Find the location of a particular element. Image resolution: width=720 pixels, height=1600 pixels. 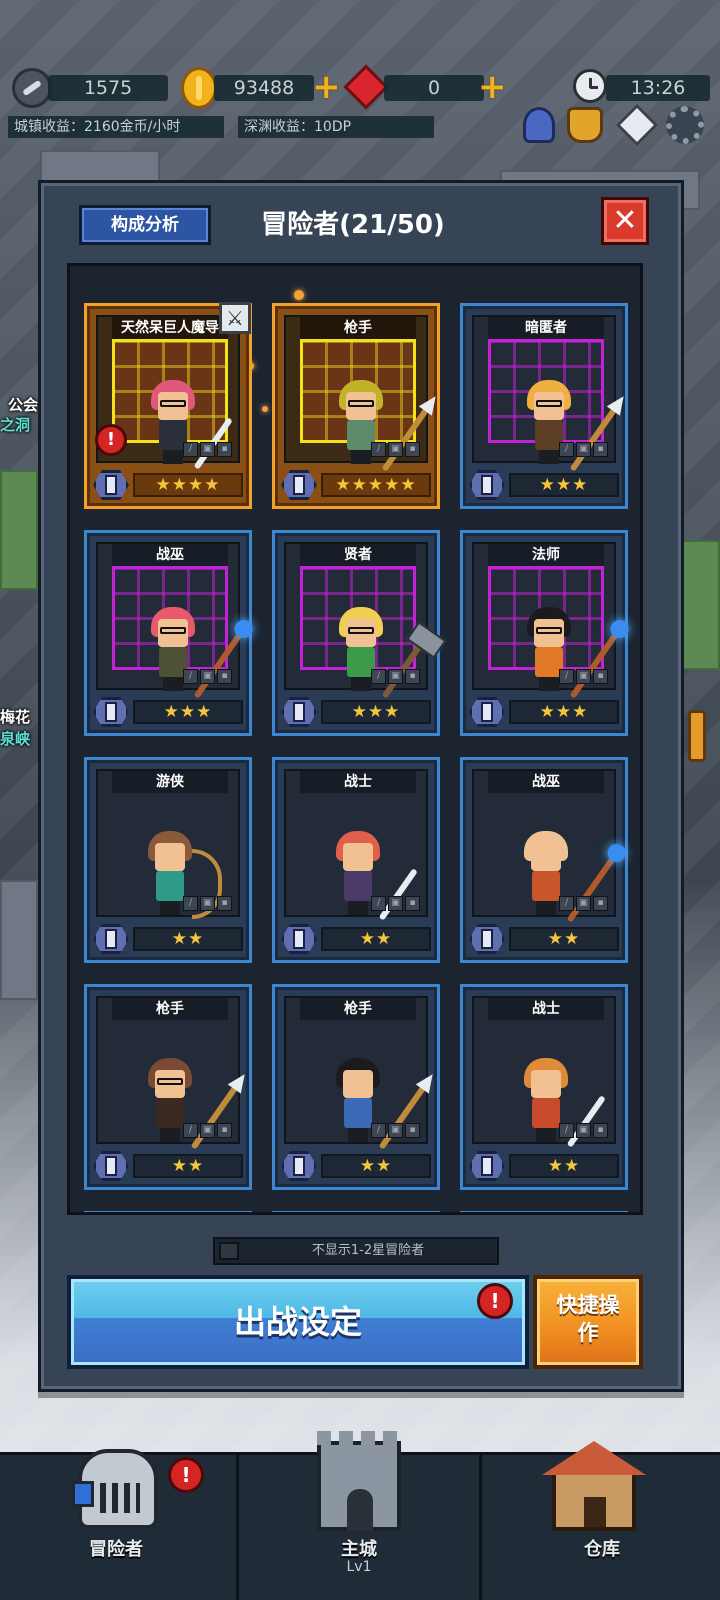

analysis-button: 构成分析 is located at coordinates (145, 225).